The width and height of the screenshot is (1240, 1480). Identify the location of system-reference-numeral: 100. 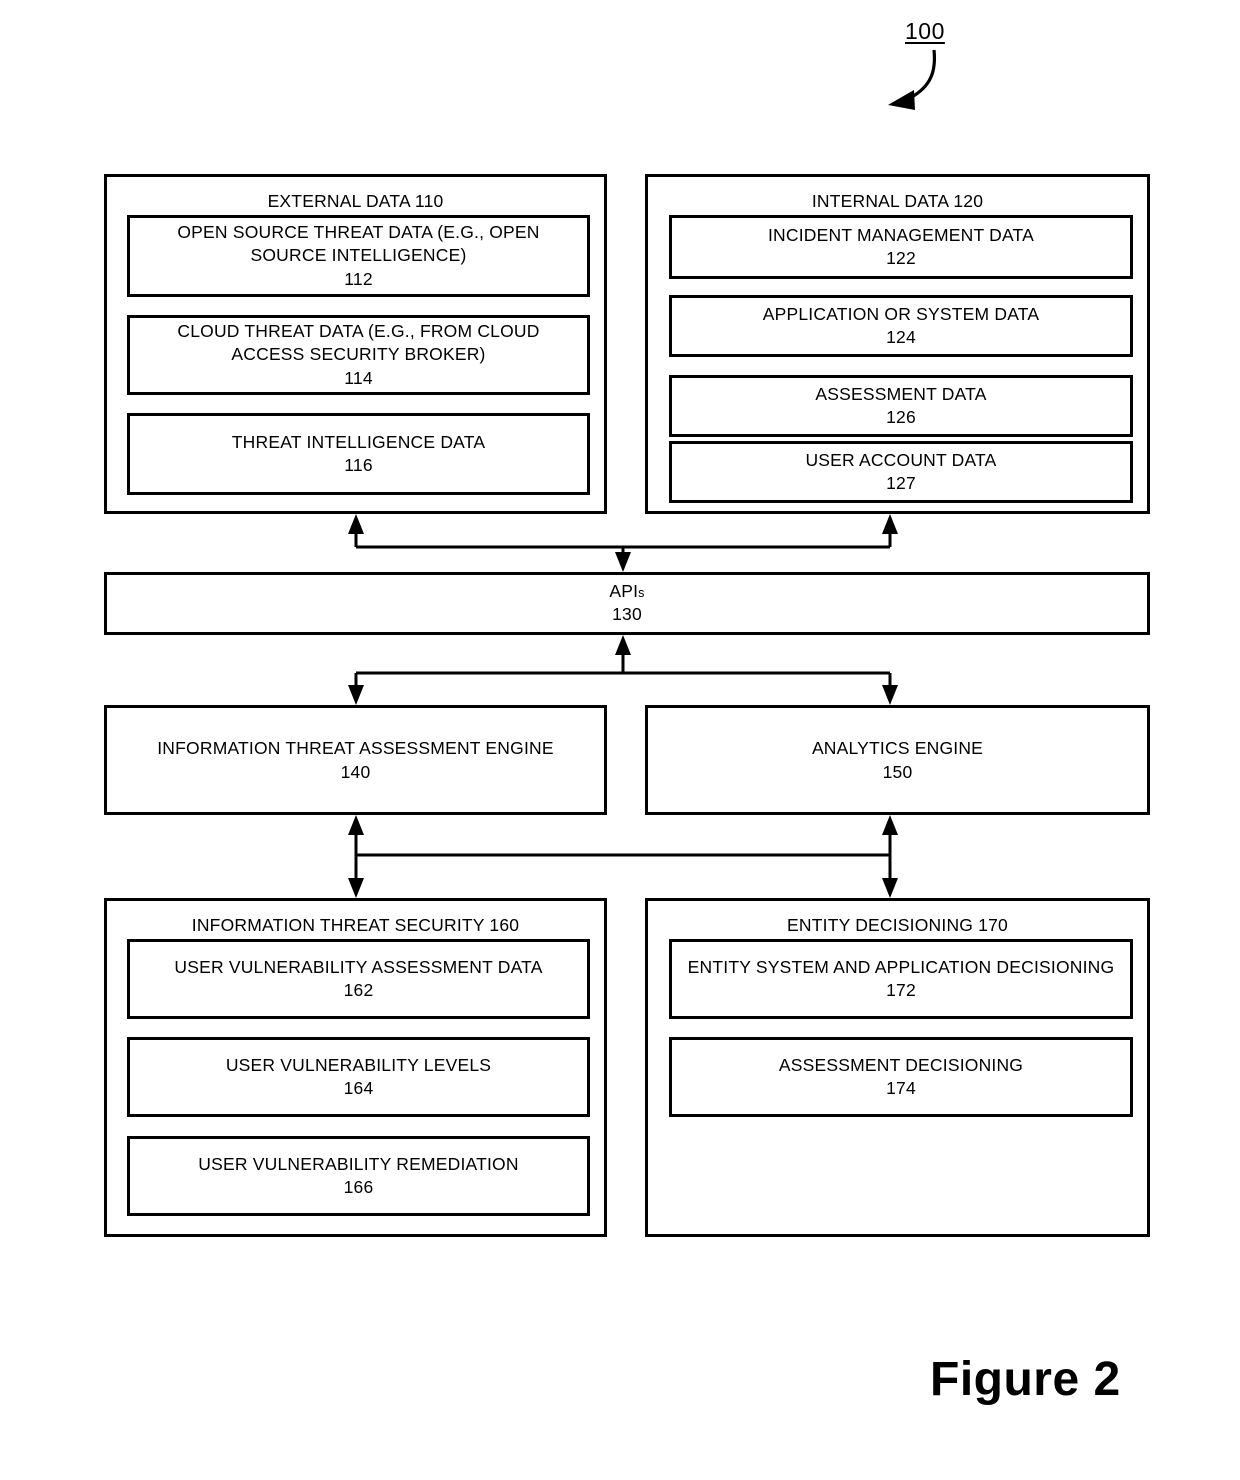
(925, 31).